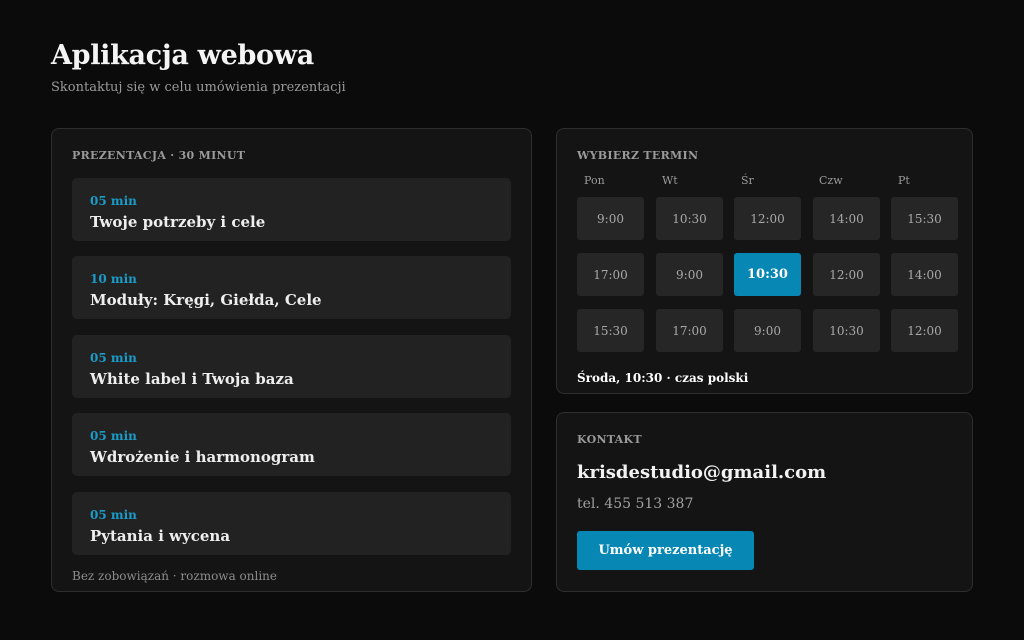  Describe the element at coordinates (663, 378) in the screenshot. I see `selected-time-summary: Środa, 10:30 · czas polski` at that location.